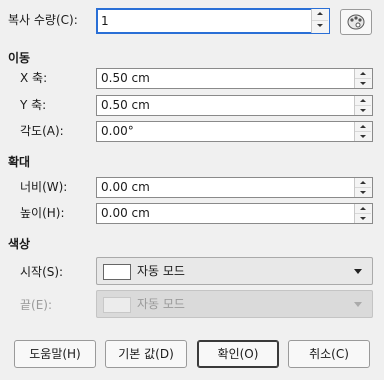  I want to click on height-increase-button, so click(363, 209).